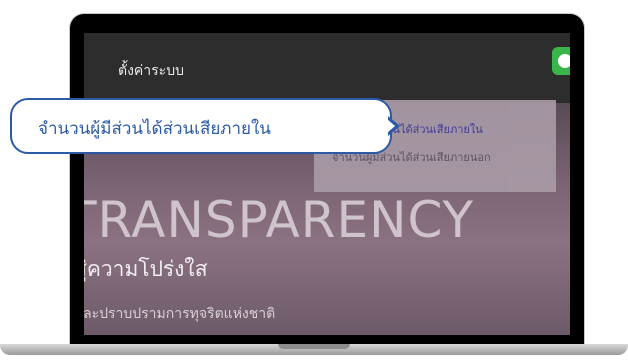  I want to click on add-button, so click(561, 61).